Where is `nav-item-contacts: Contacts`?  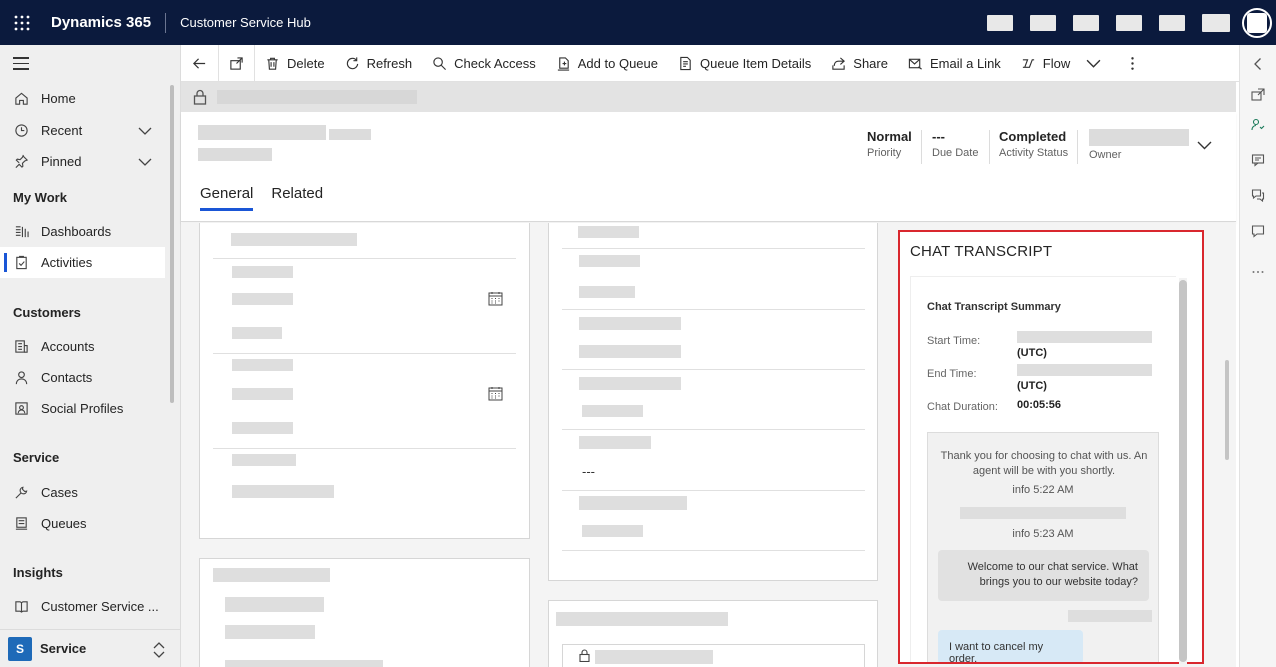
nav-item-contacts: Contacts is located at coordinates (82, 377).